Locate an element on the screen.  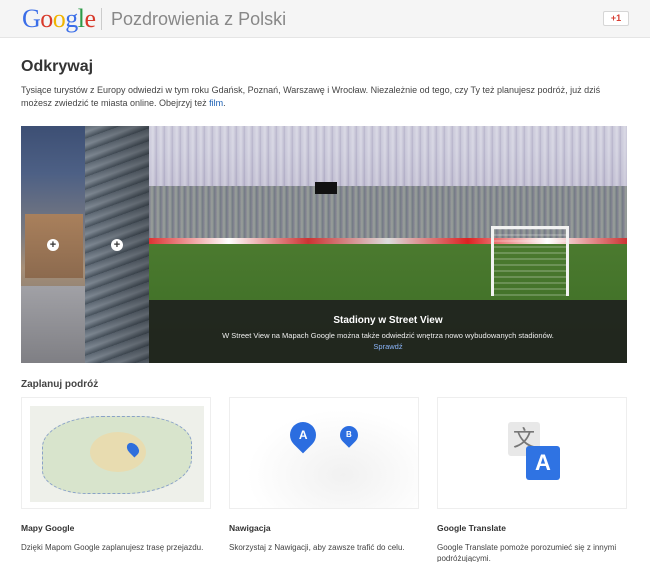
google-maps-card is located at coordinates (116, 453).